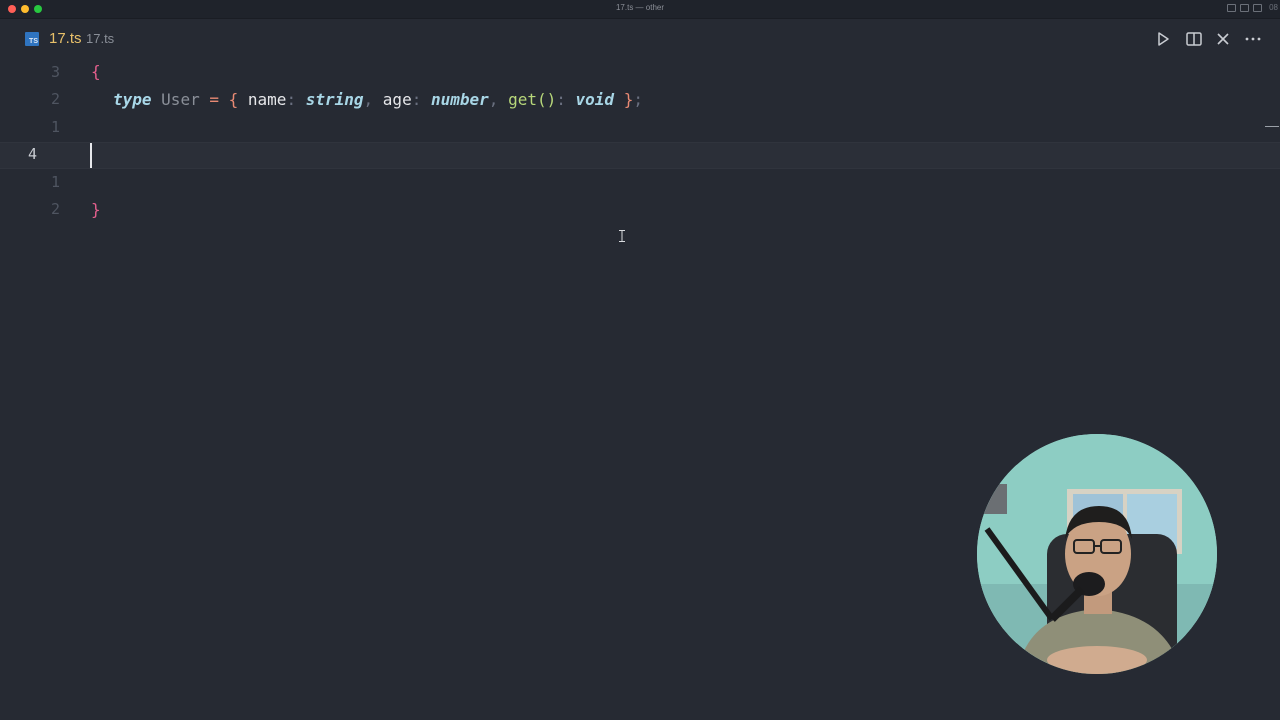 The height and width of the screenshot is (720, 1280). I want to click on open-brace: {, so click(96, 71).